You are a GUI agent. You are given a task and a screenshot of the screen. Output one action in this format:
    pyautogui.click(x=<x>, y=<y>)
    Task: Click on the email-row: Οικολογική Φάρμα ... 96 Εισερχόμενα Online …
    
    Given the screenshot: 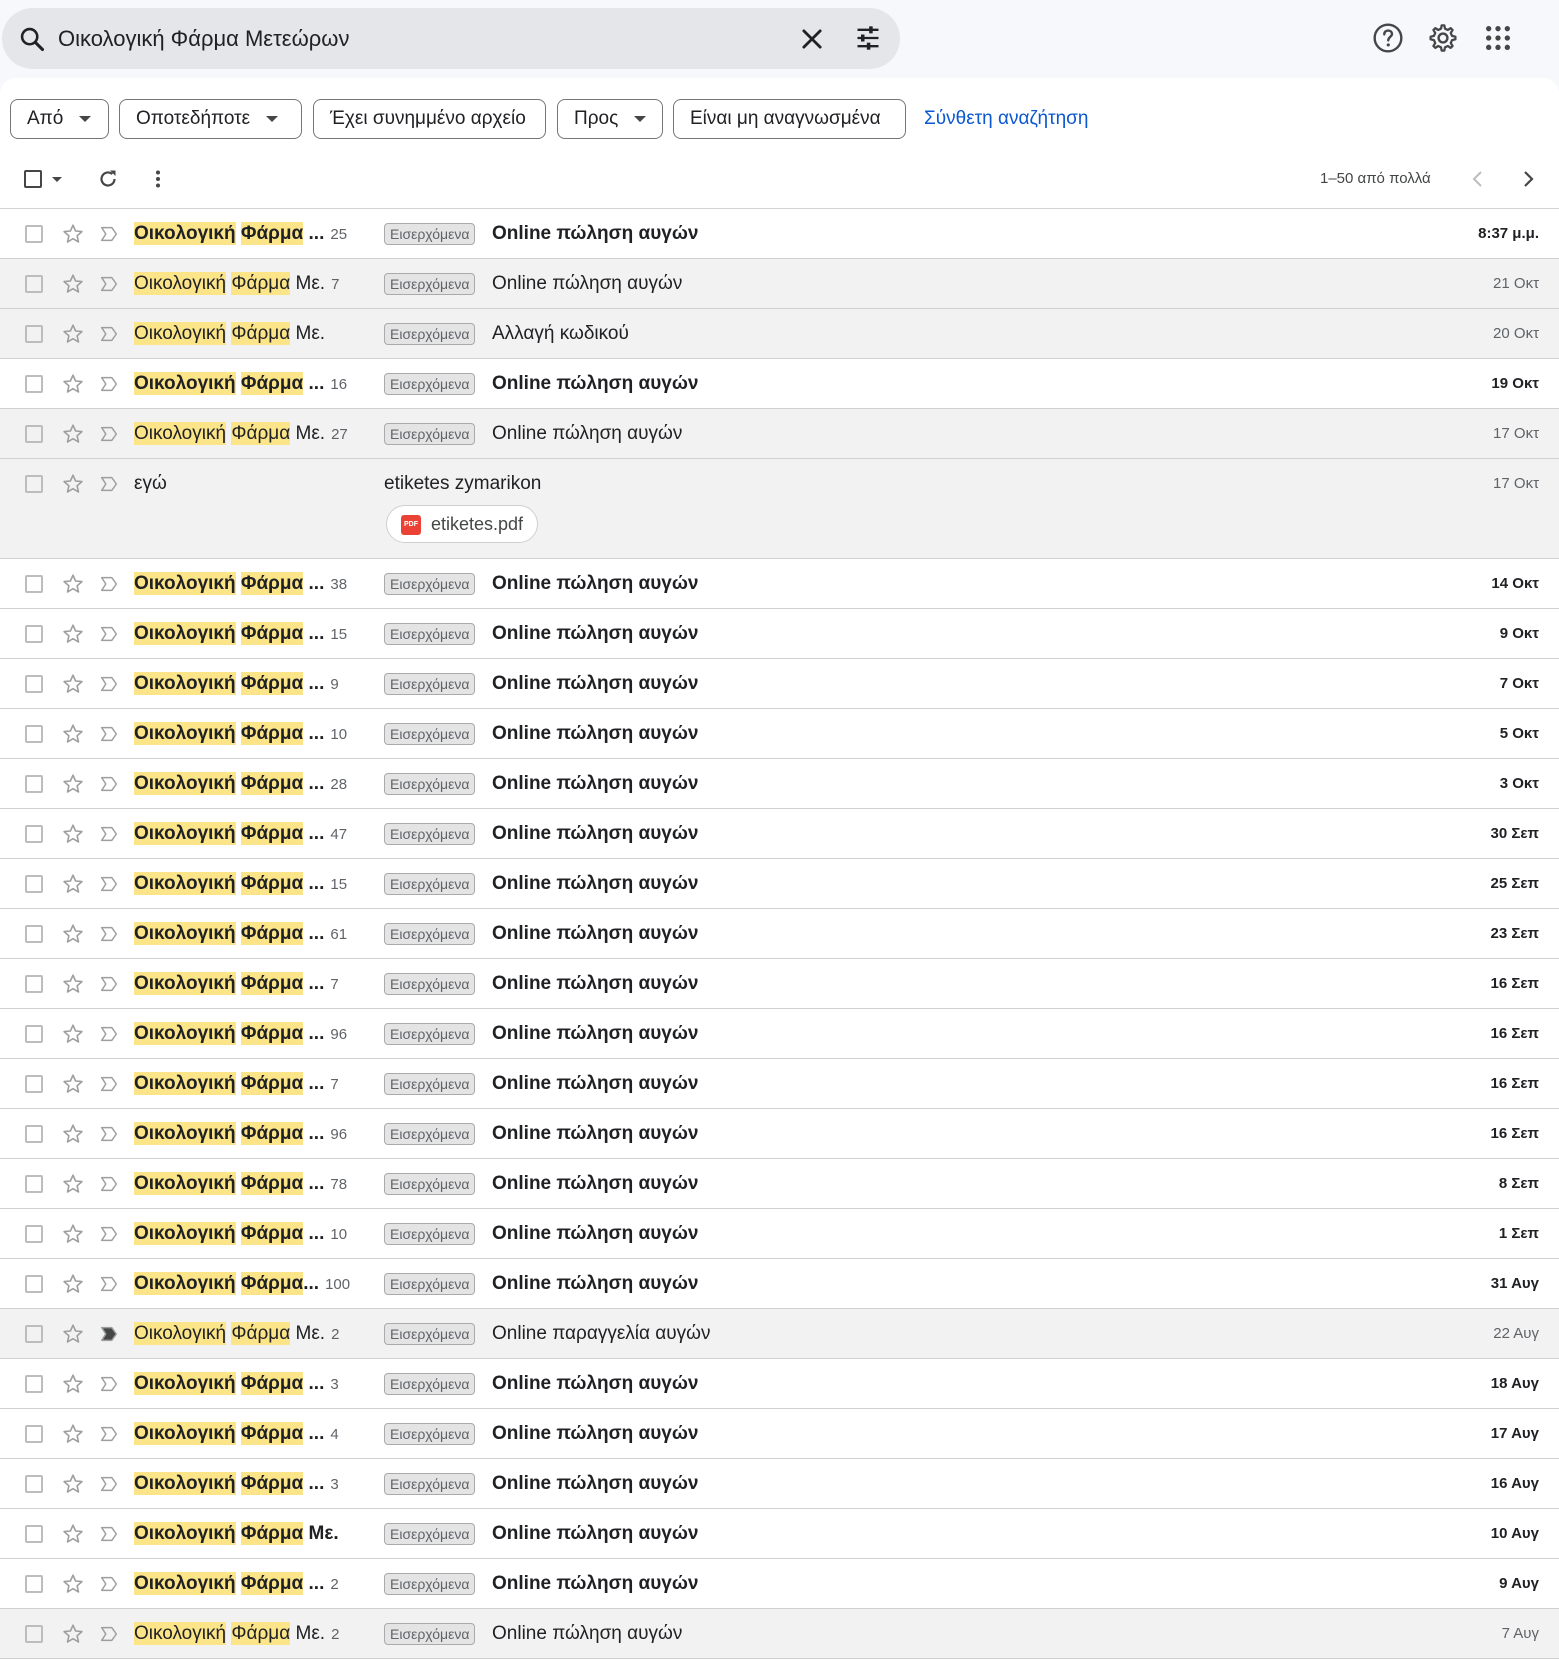 What is the action you would take?
    pyautogui.click(x=779, y=1034)
    